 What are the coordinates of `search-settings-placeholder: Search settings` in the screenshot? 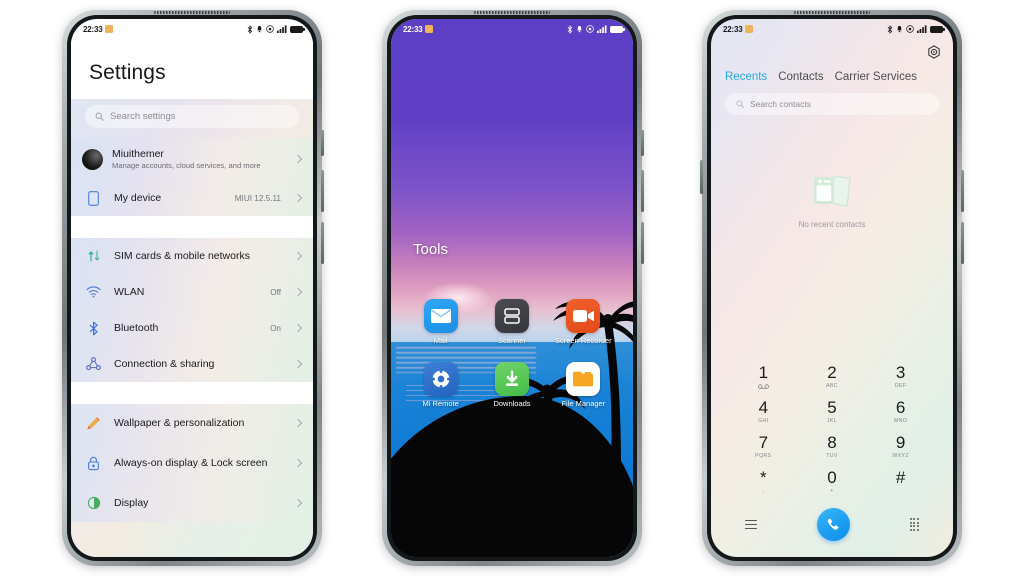 It's located at (143, 116).